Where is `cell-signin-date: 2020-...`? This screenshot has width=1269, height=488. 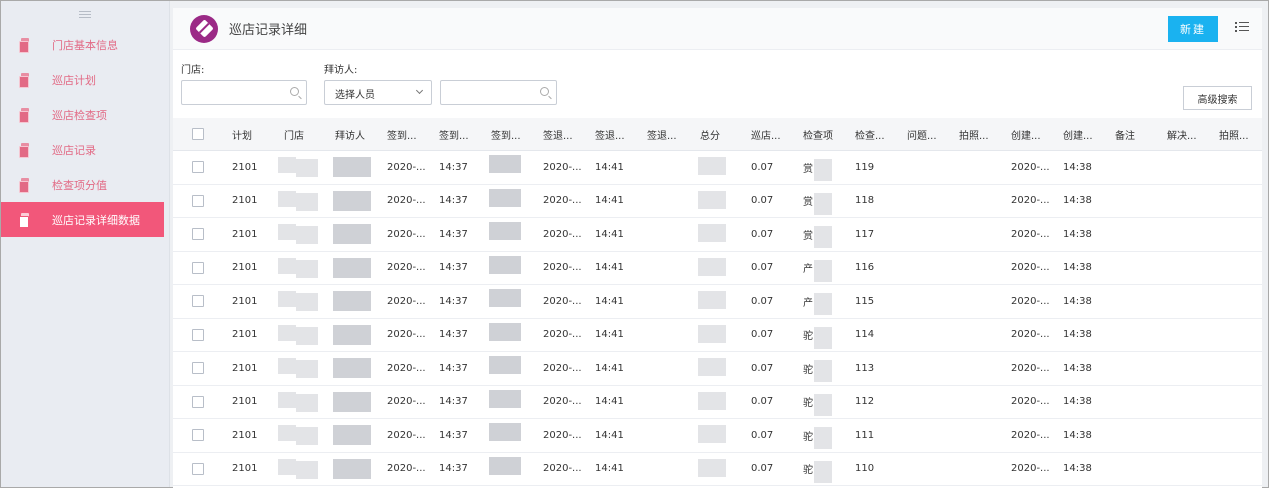
cell-signin-date: 2020-... is located at coordinates (406, 435).